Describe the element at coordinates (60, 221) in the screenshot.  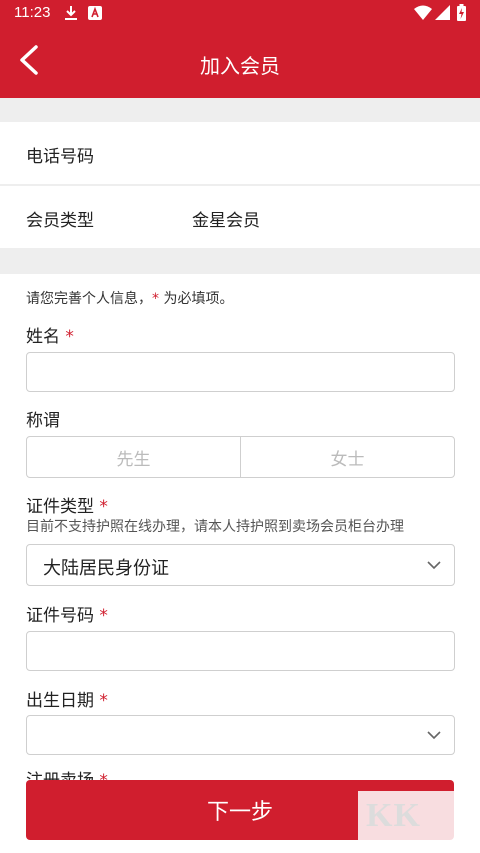
I see `member-type-label: 会员类型` at that location.